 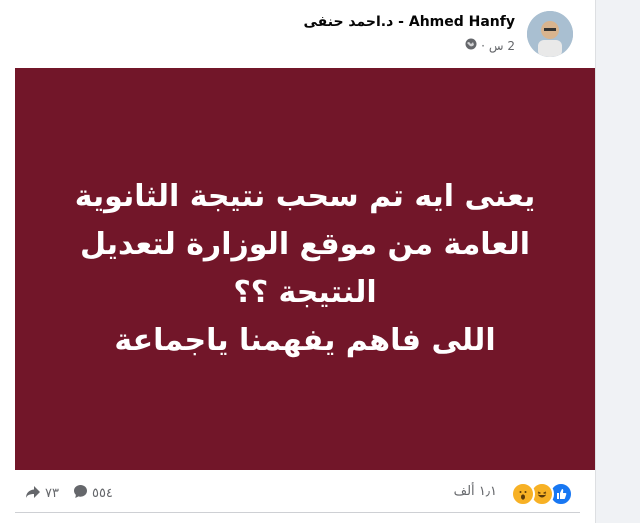 What do you see at coordinates (305, 340) in the screenshot?
I see `post-text-line: اللى فاهم يفهمنا ياجماعة` at bounding box center [305, 340].